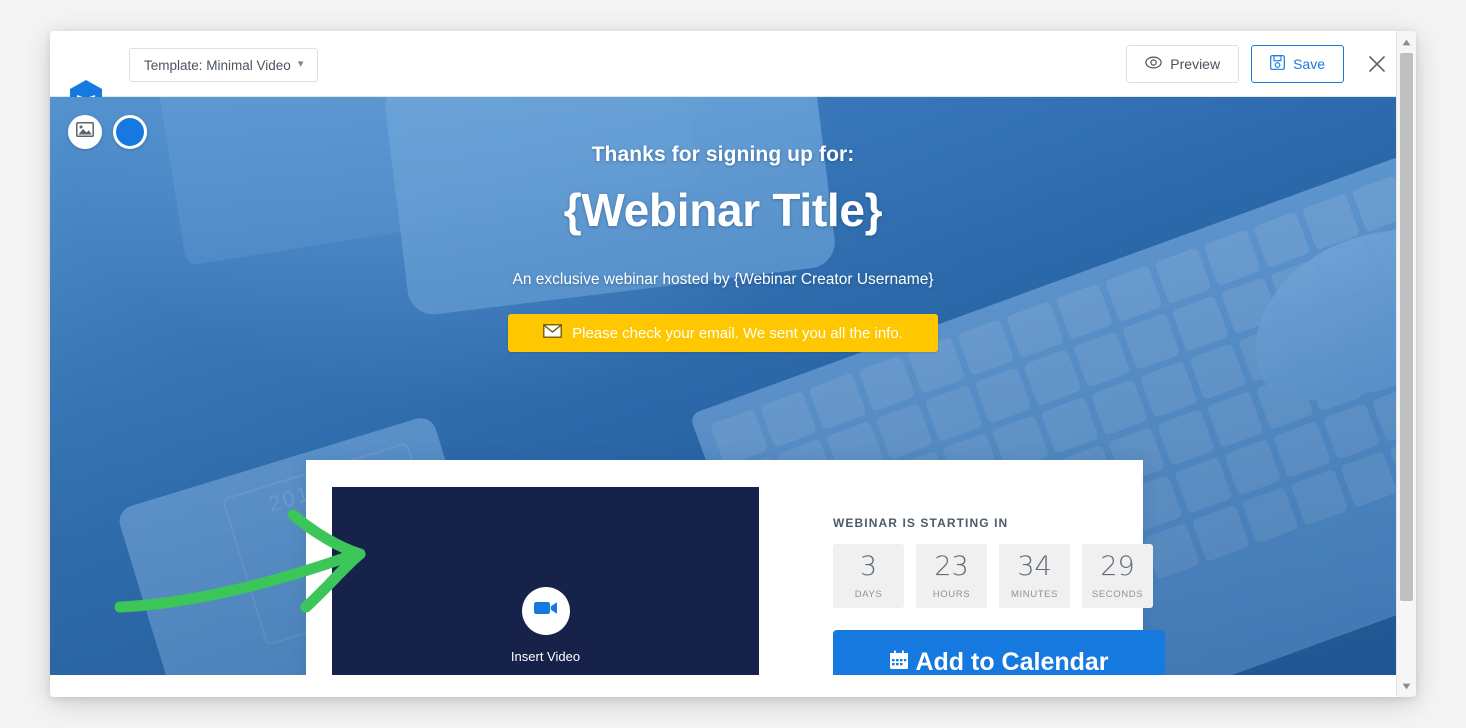  I want to click on preview-button-label: Preview, so click(1195, 64).